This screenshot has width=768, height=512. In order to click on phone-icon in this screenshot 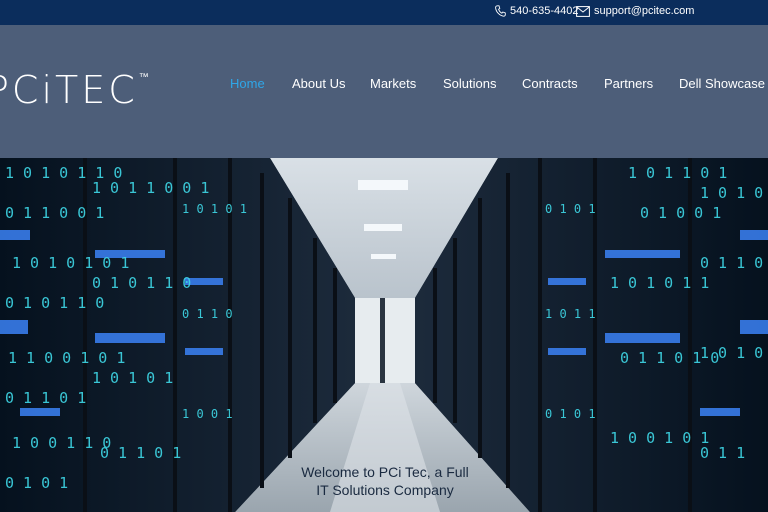, I will do `click(500, 11)`.